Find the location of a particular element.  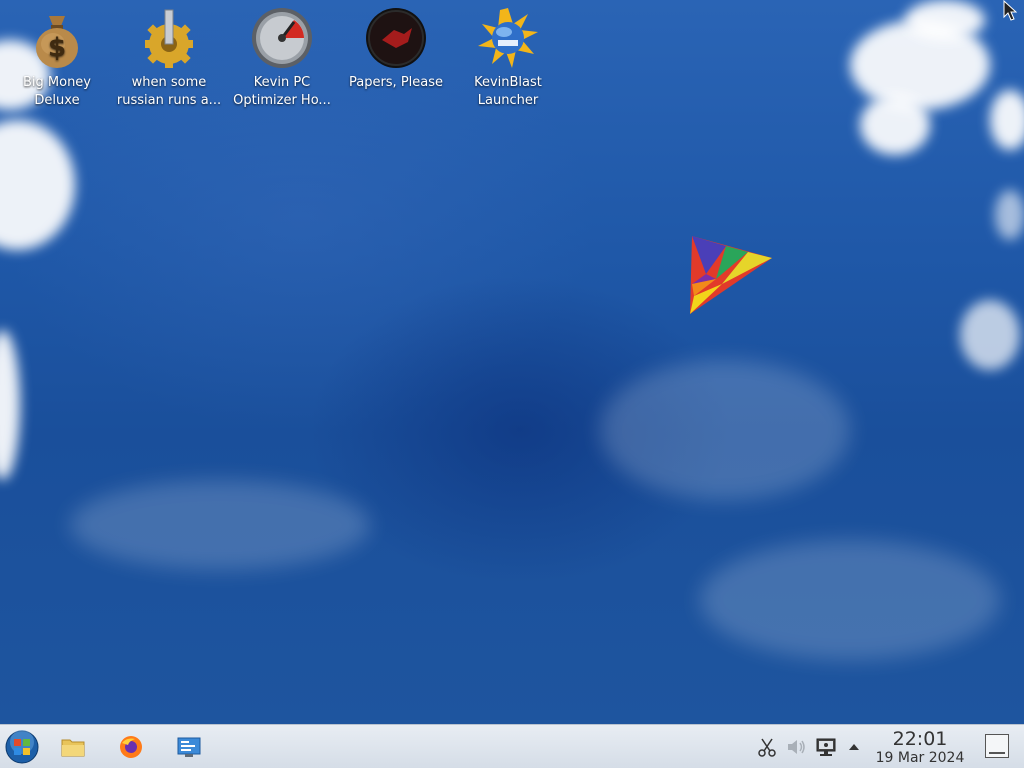

tray-expand-arrow-icon is located at coordinates (854, 747).